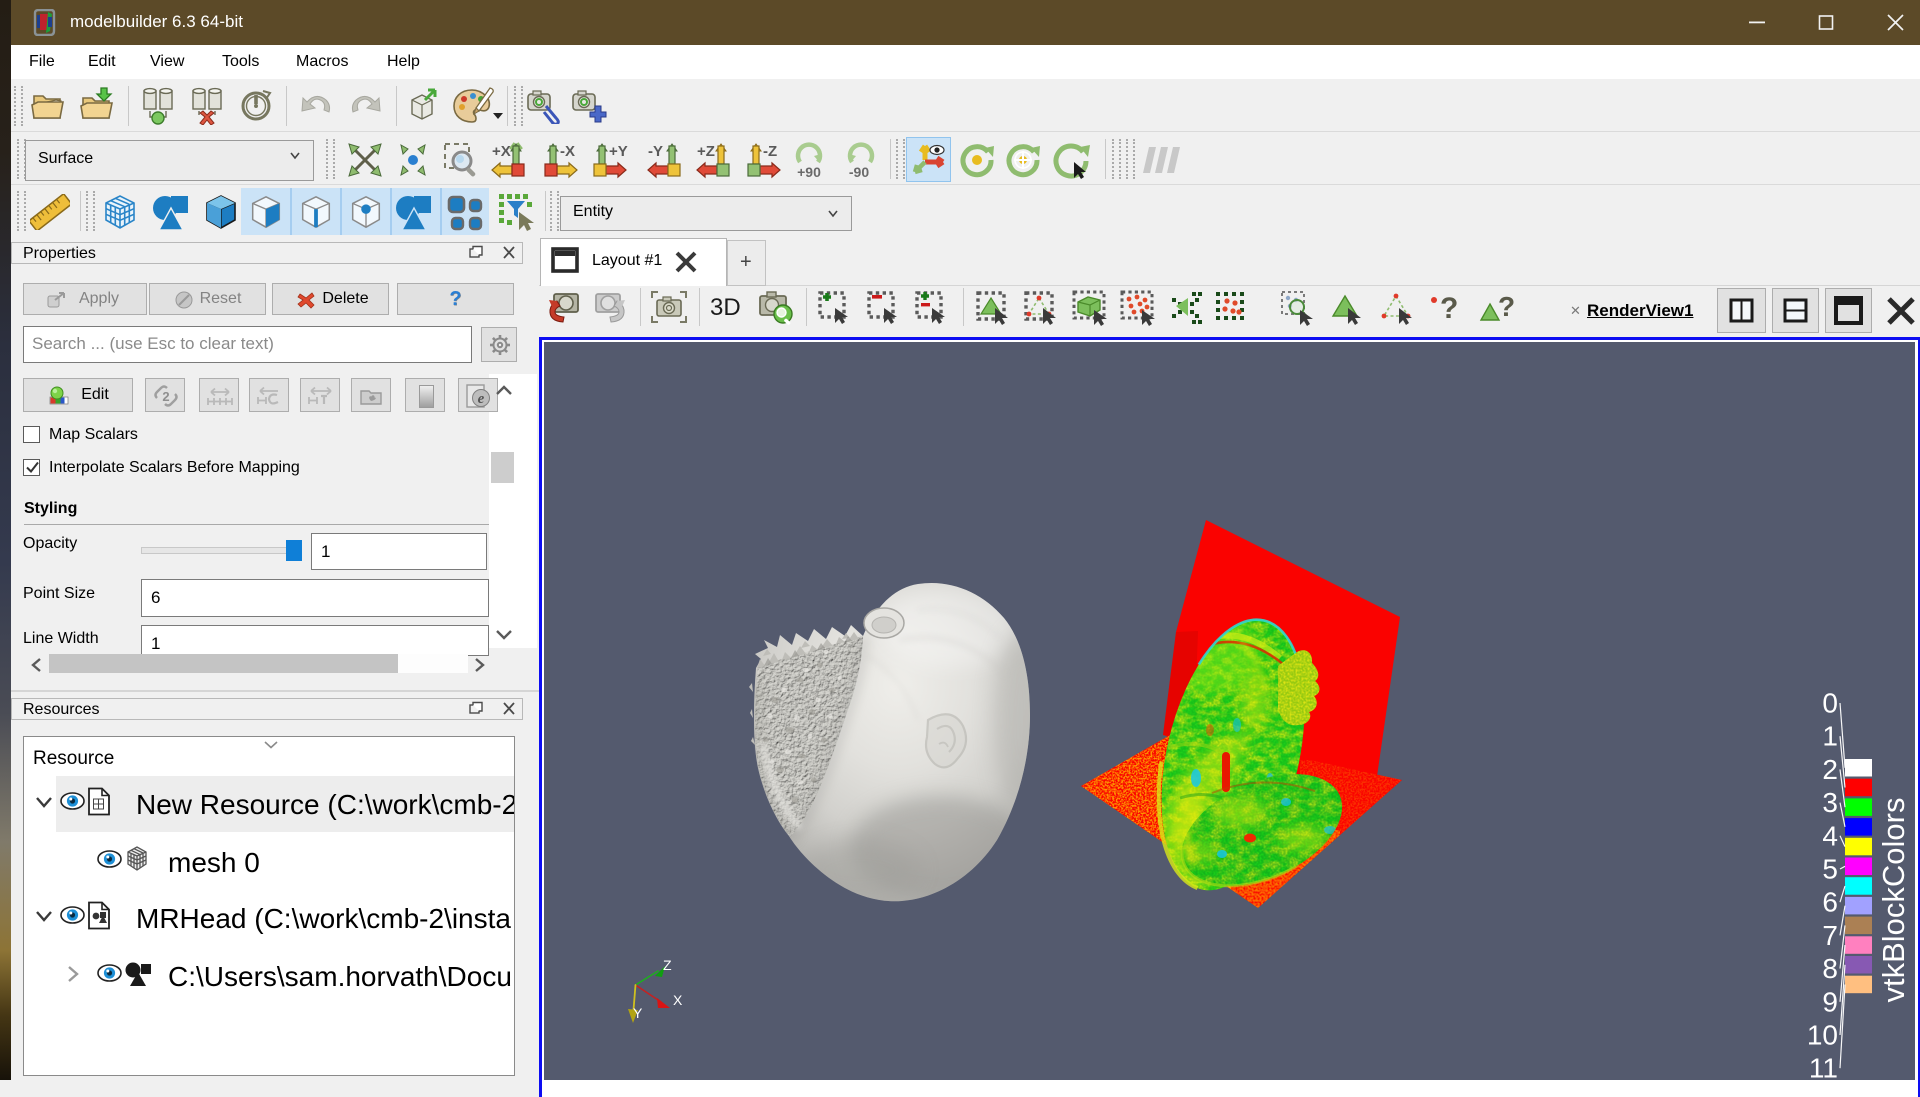 The height and width of the screenshot is (1097, 1920). Describe the element at coordinates (859, 172) in the screenshot. I see `svg-text: -90` at that location.